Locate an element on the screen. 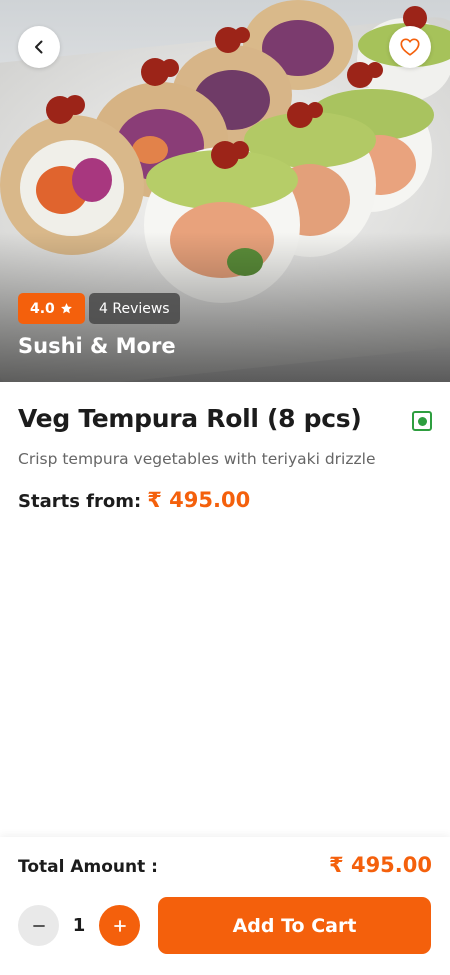  minus-icon is located at coordinates (38, 925).